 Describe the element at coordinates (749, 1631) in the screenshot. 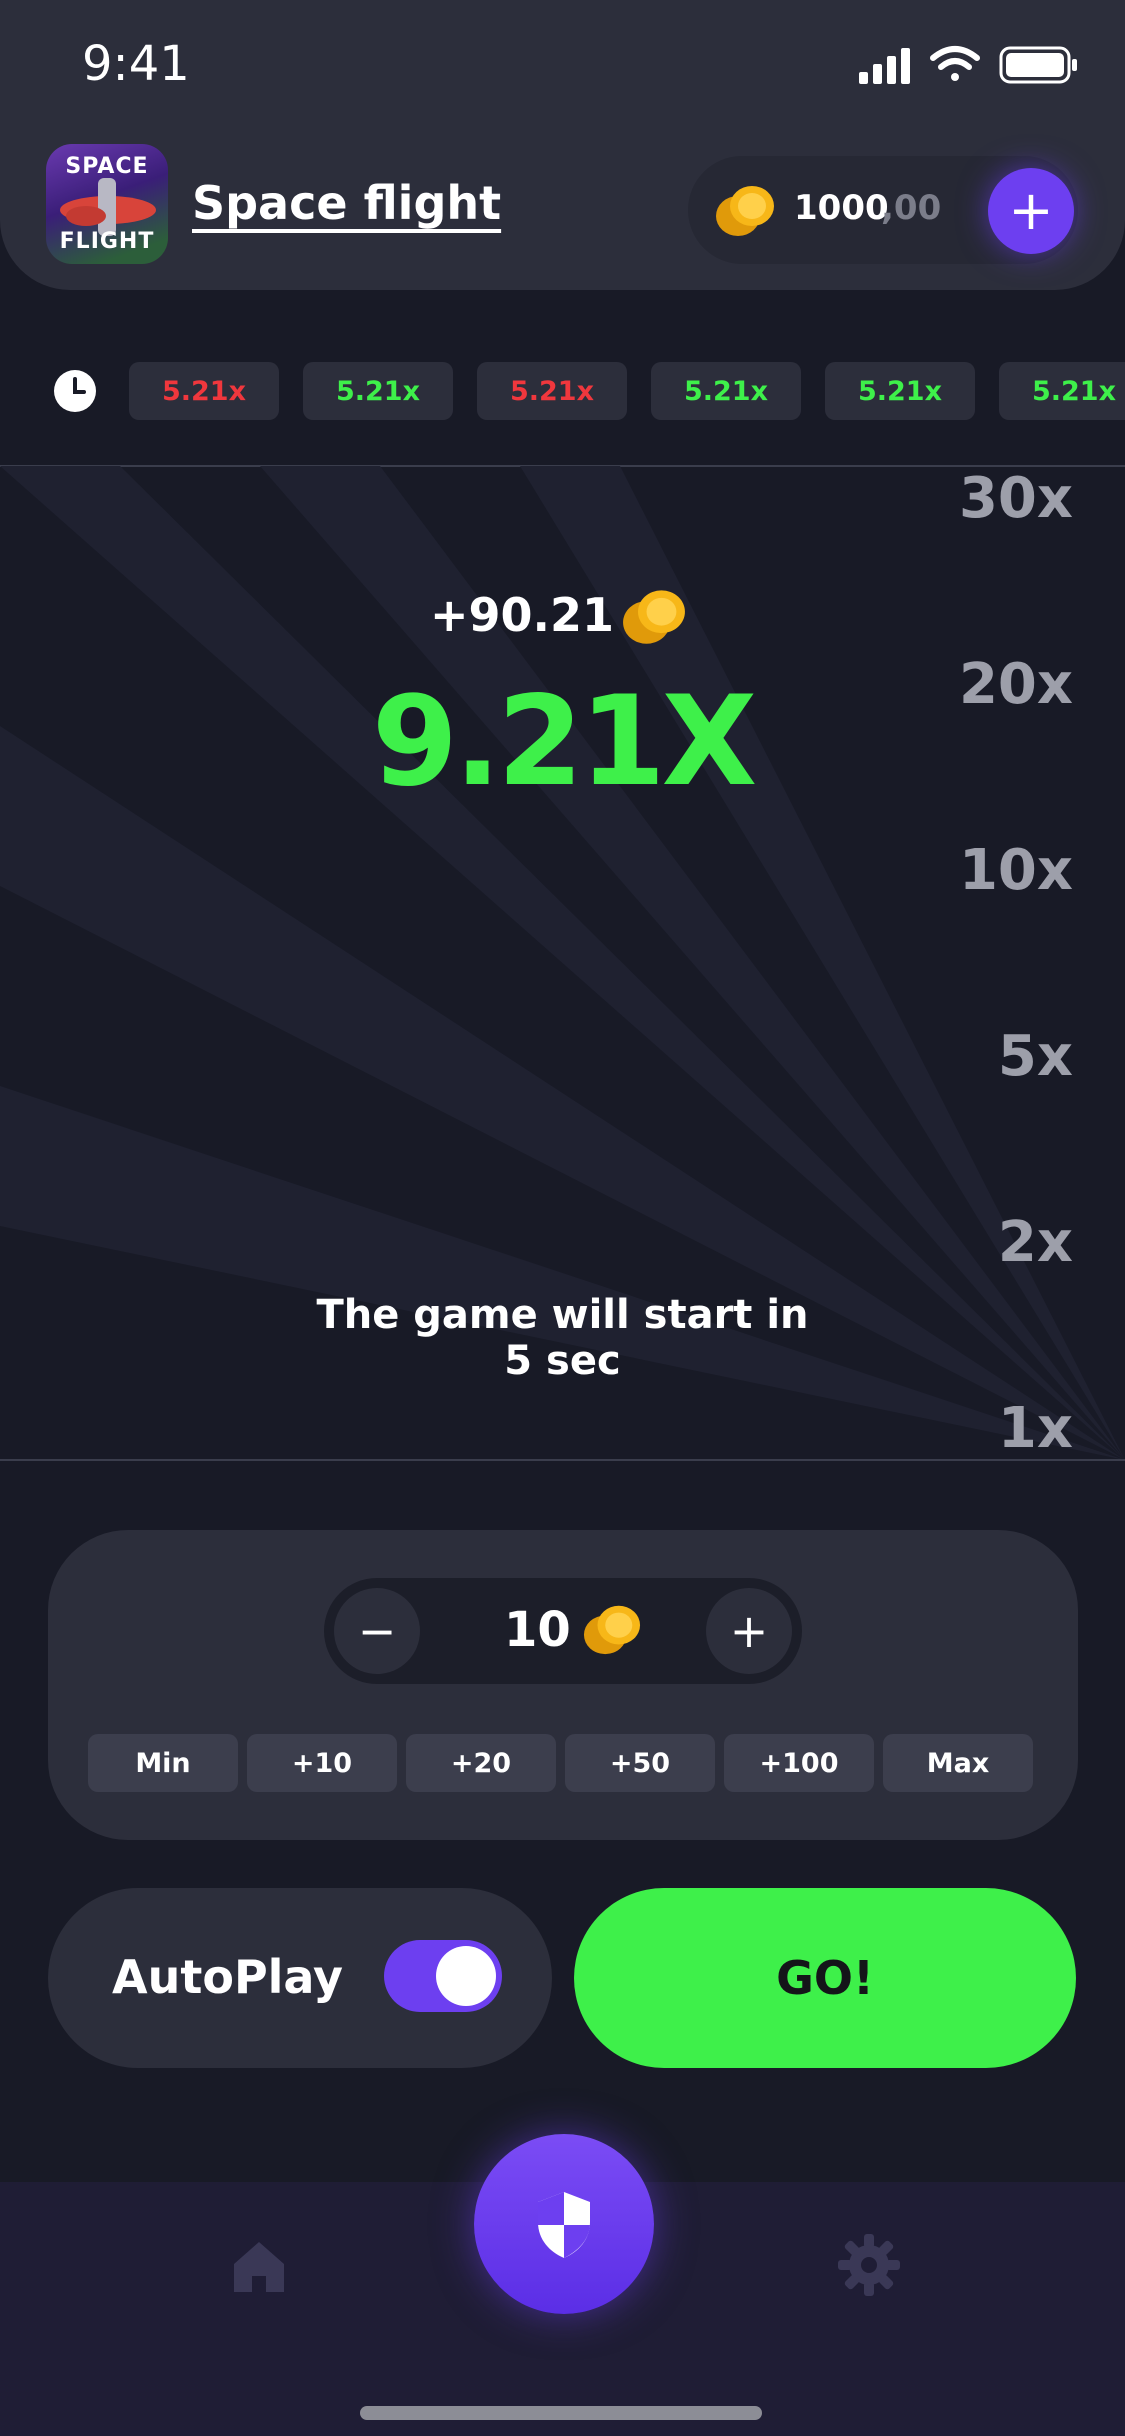

I see `increase-bet-button: +` at that location.